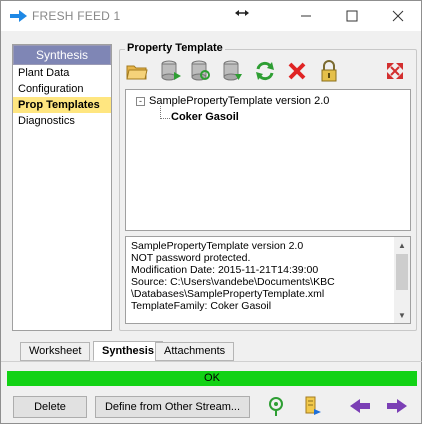  I want to click on scroll-down-icon: ▼, so click(402, 315).